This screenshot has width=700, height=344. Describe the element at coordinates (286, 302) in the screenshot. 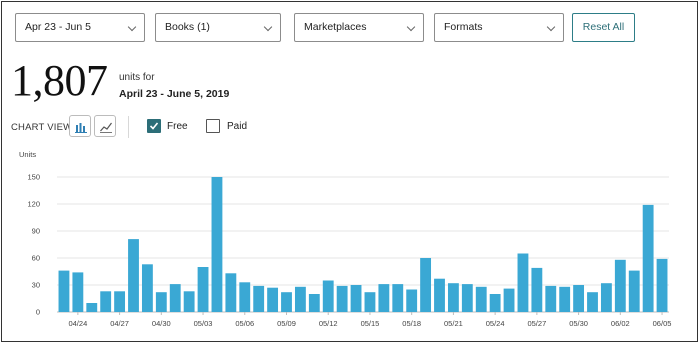

I see `bar-05/09` at that location.